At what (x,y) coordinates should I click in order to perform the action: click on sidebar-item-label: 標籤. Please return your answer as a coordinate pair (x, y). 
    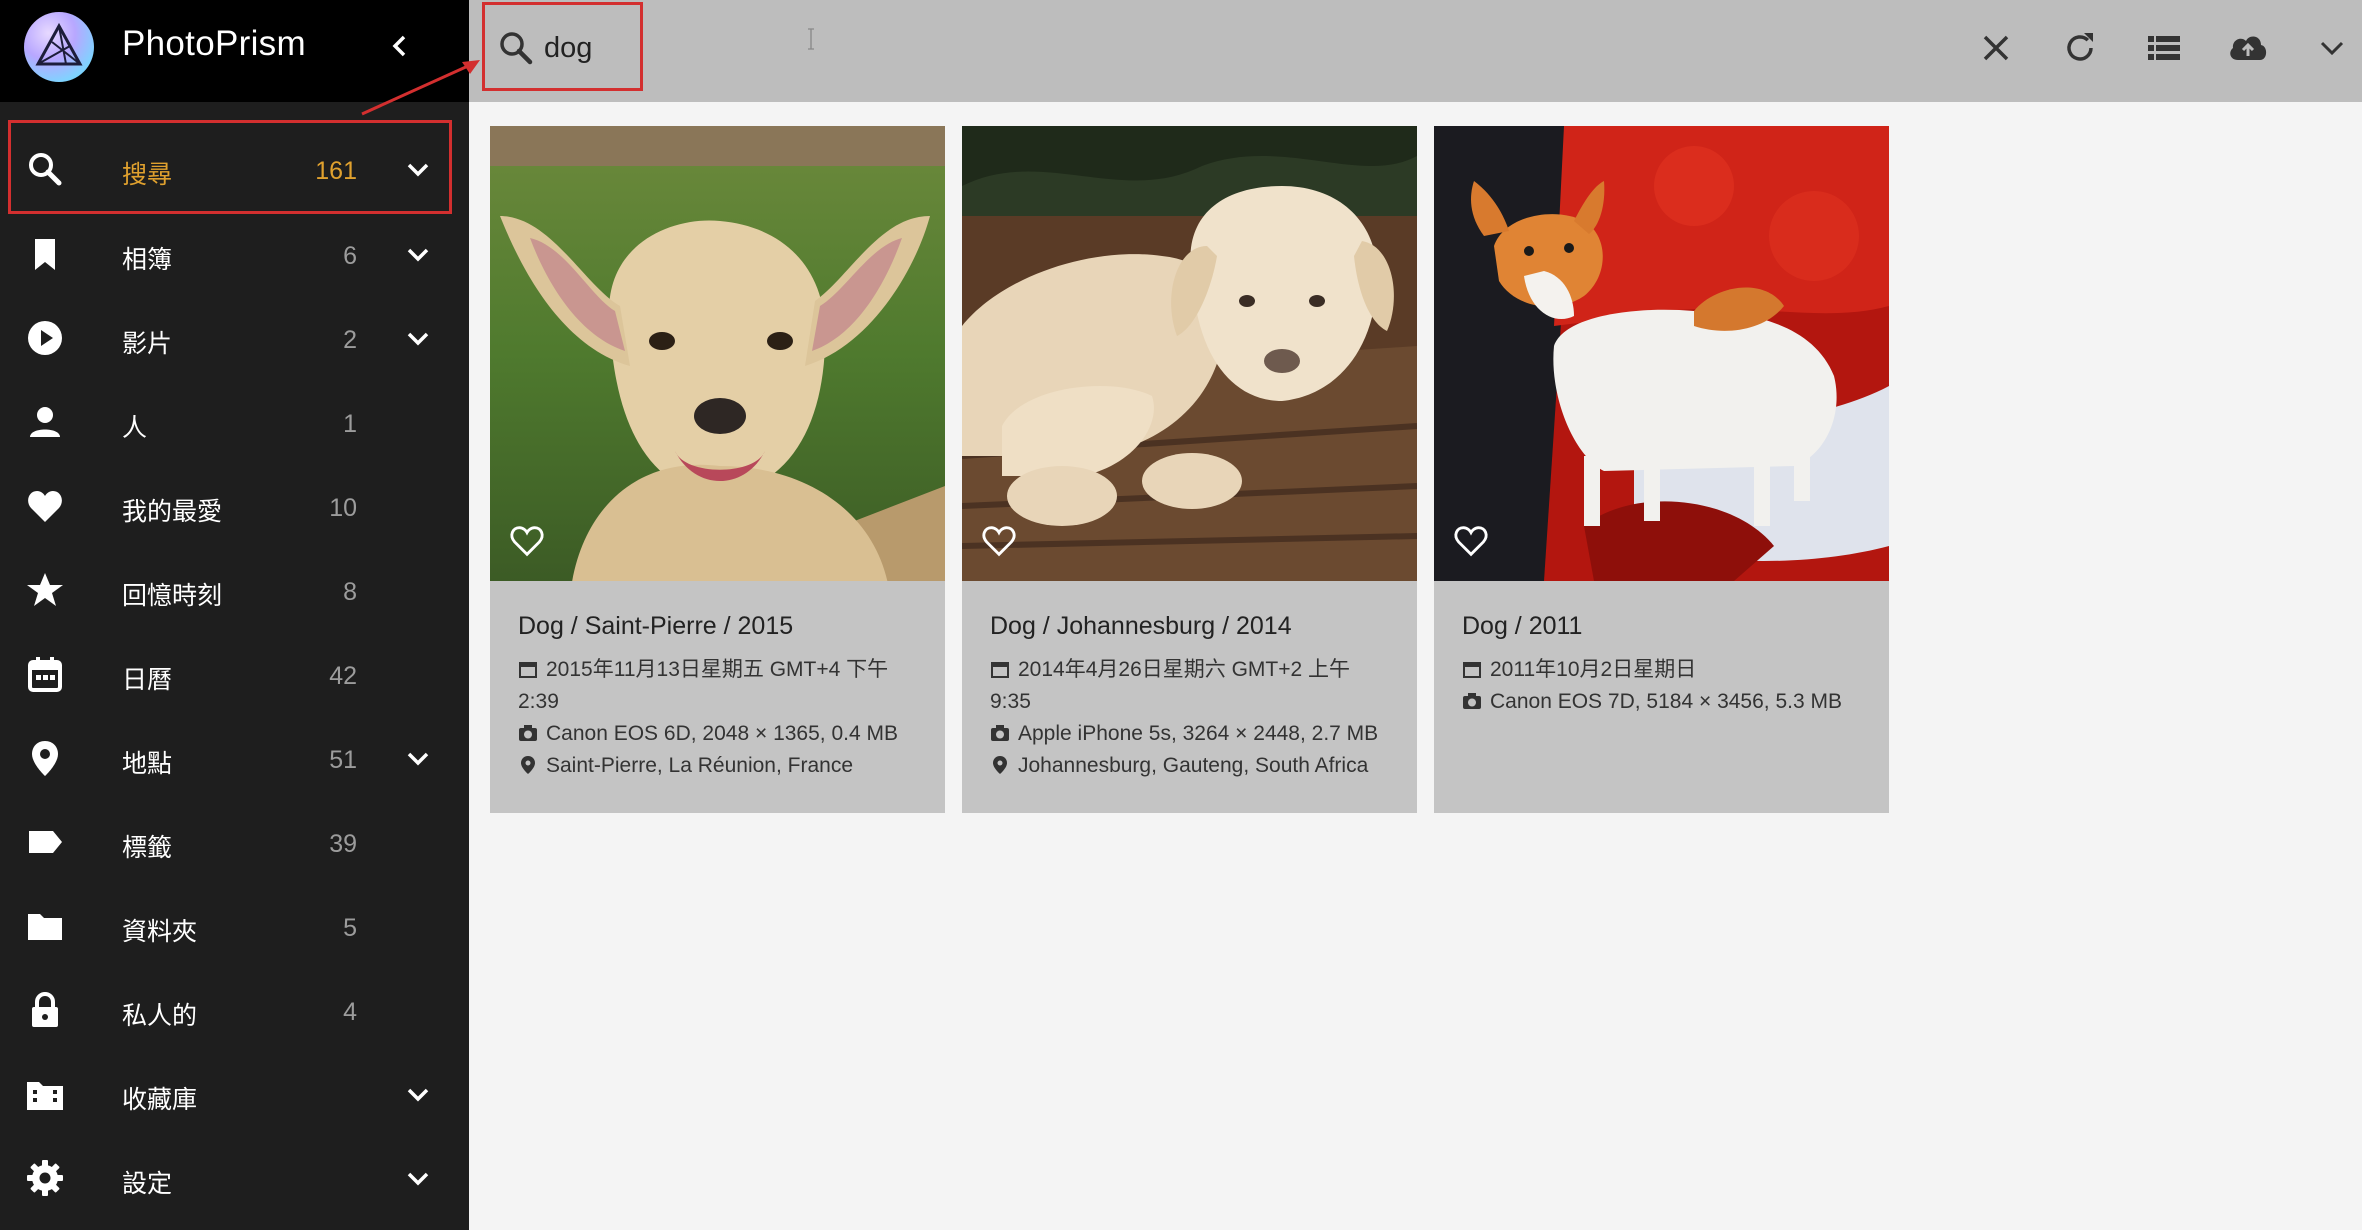
    Looking at the image, I should click on (147, 848).